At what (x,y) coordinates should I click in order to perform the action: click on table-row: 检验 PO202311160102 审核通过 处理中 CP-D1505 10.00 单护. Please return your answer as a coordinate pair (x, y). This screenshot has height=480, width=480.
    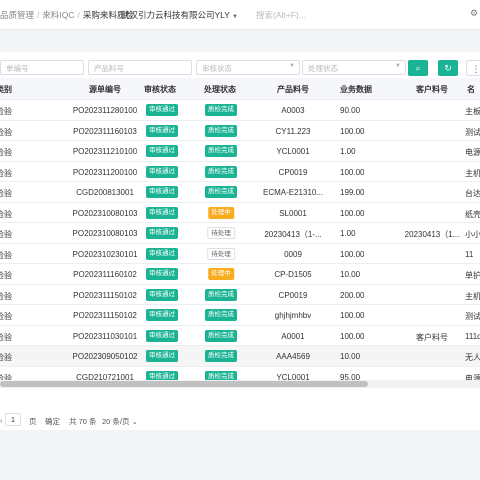
    Looking at the image, I should click on (240, 274).